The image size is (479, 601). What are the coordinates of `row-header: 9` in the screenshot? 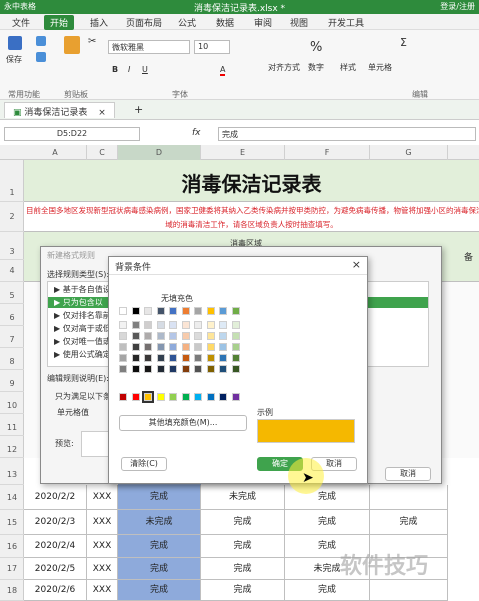 It's located at (12, 381).